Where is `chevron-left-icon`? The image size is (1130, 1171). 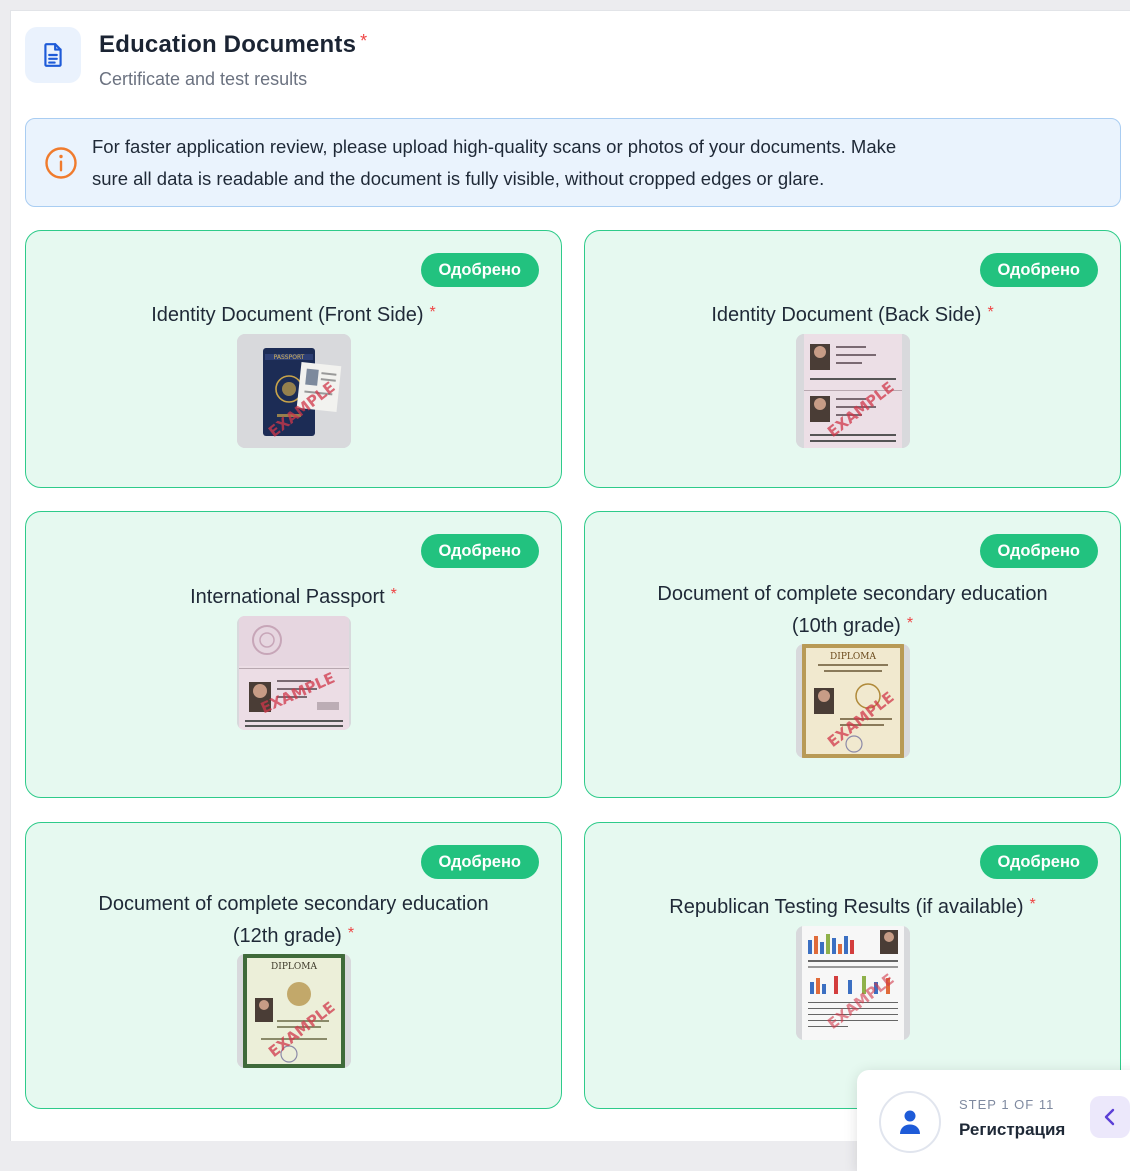 chevron-left-icon is located at coordinates (1110, 1117).